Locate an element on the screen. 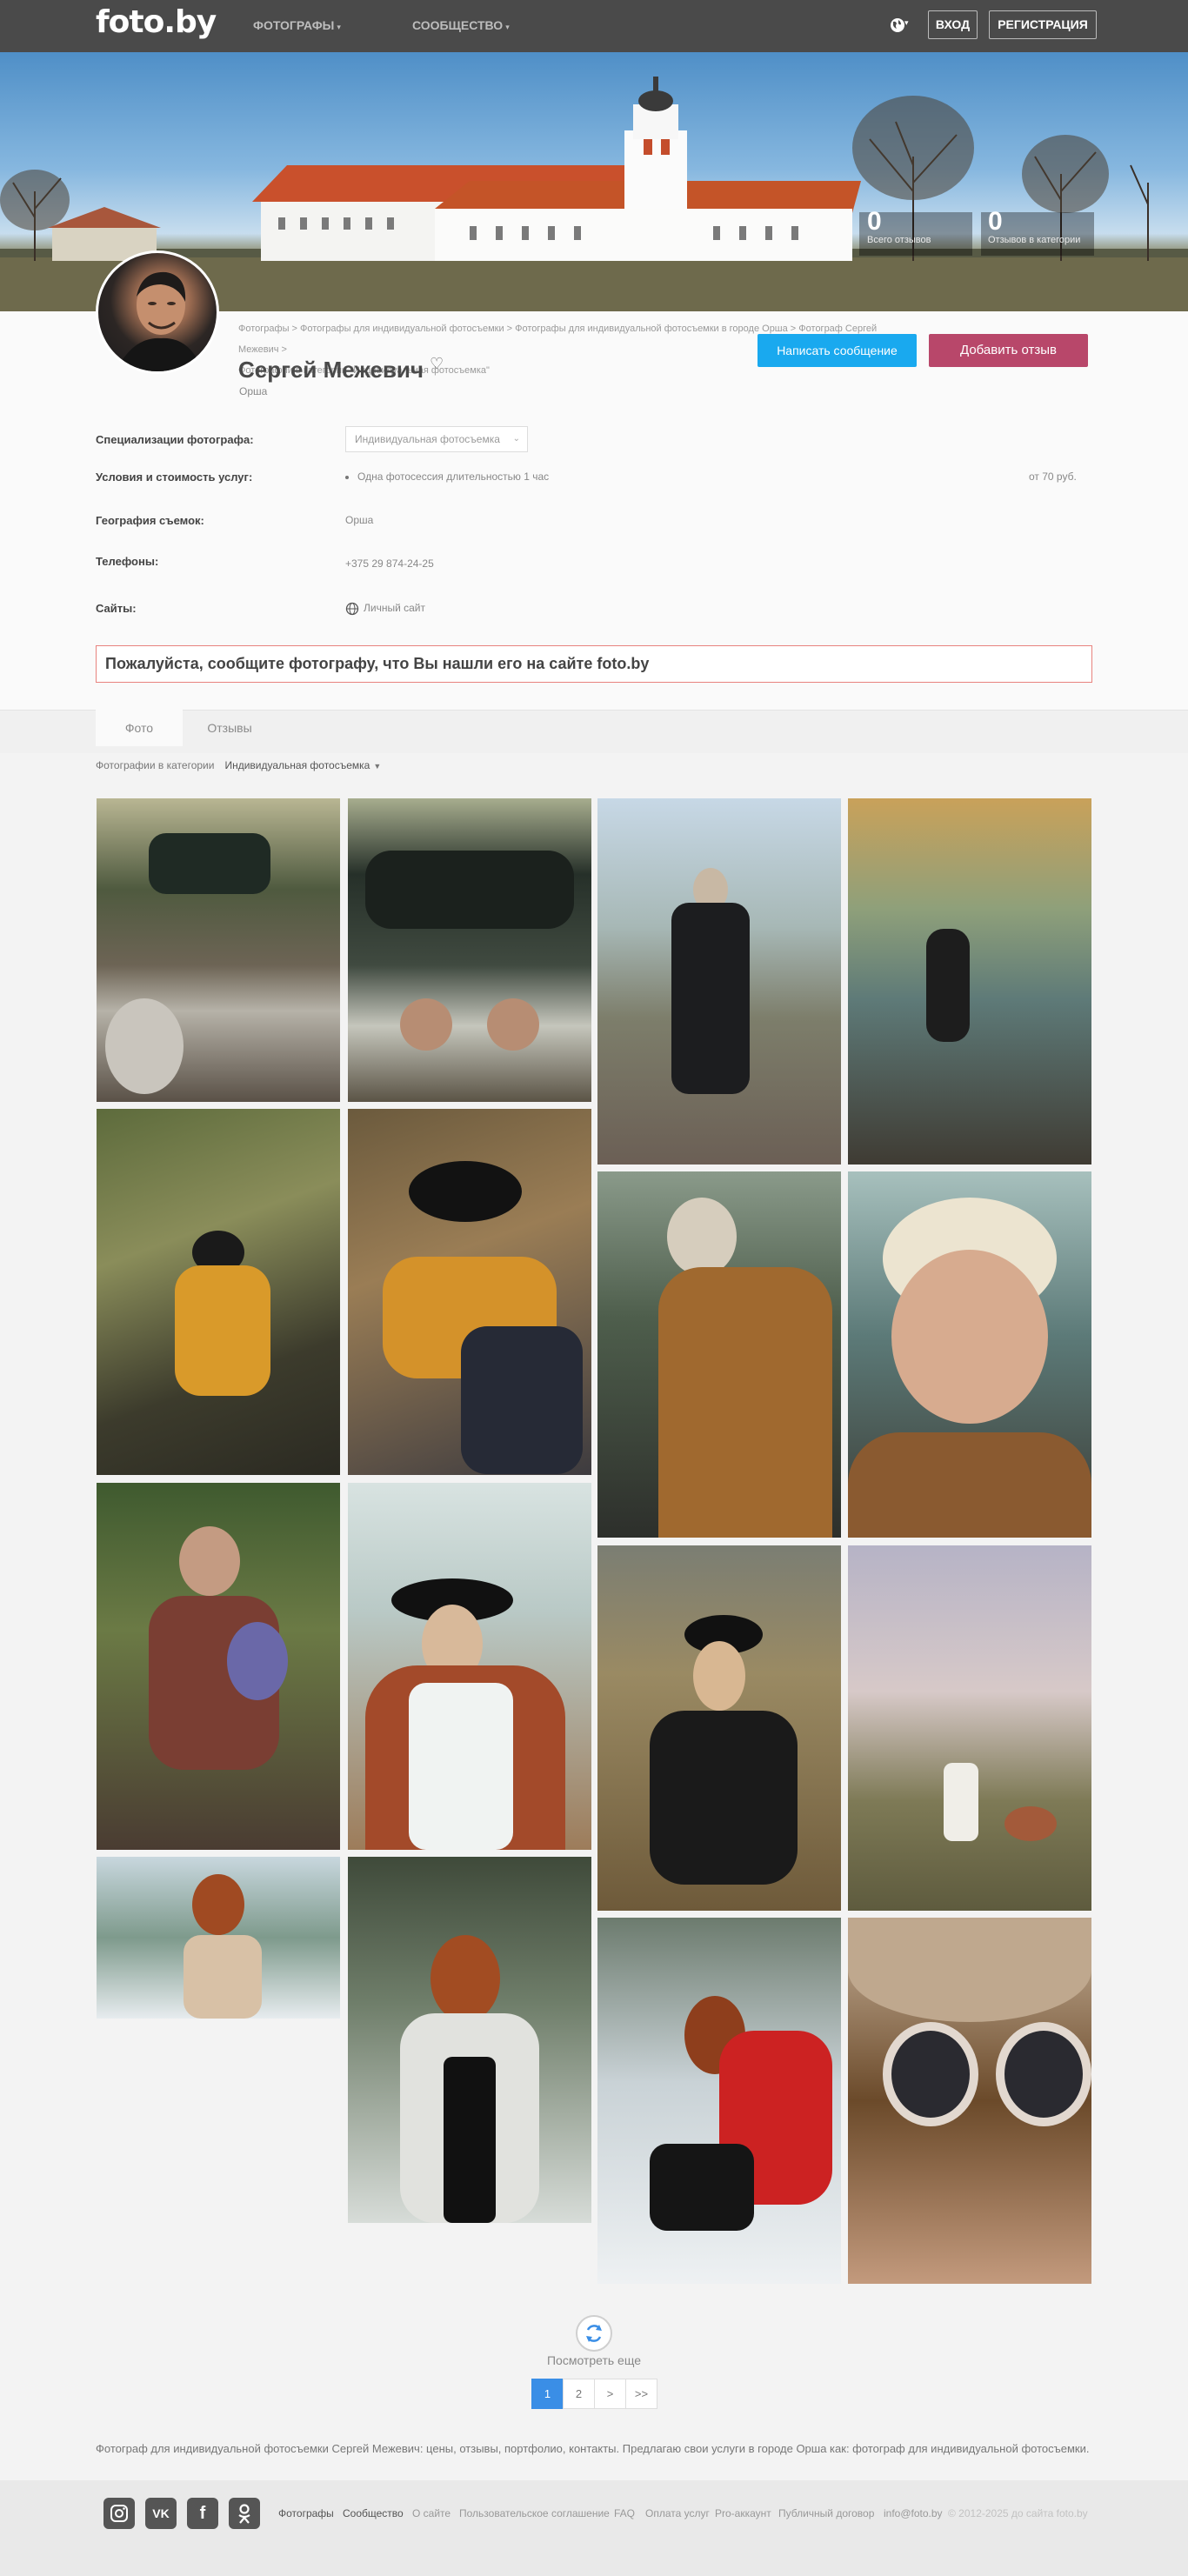 Image resolution: width=1188 pixels, height=2576 pixels. page-next: > is located at coordinates (610, 2394).